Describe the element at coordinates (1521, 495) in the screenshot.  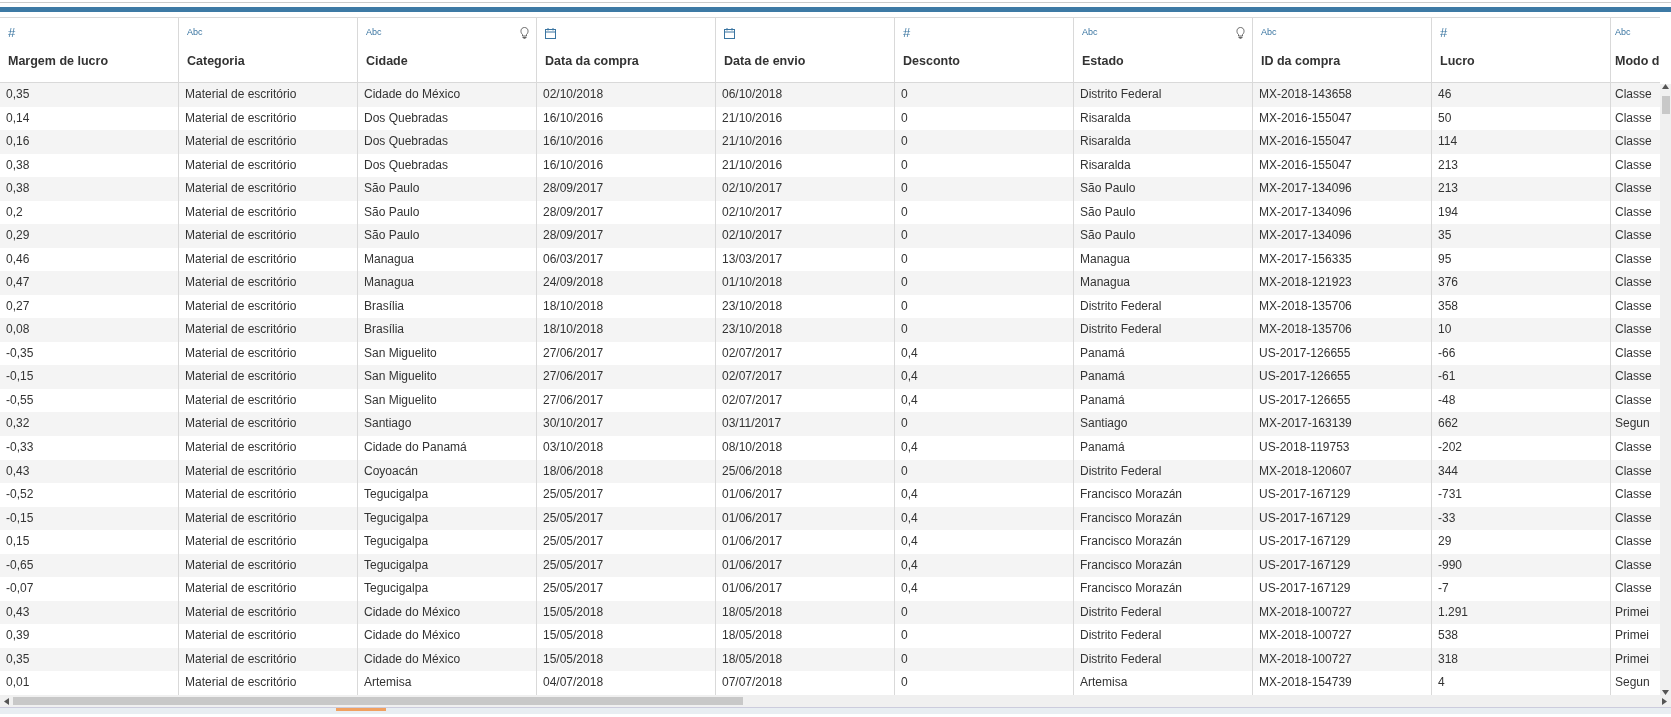
I see `table-cell: -731` at that location.